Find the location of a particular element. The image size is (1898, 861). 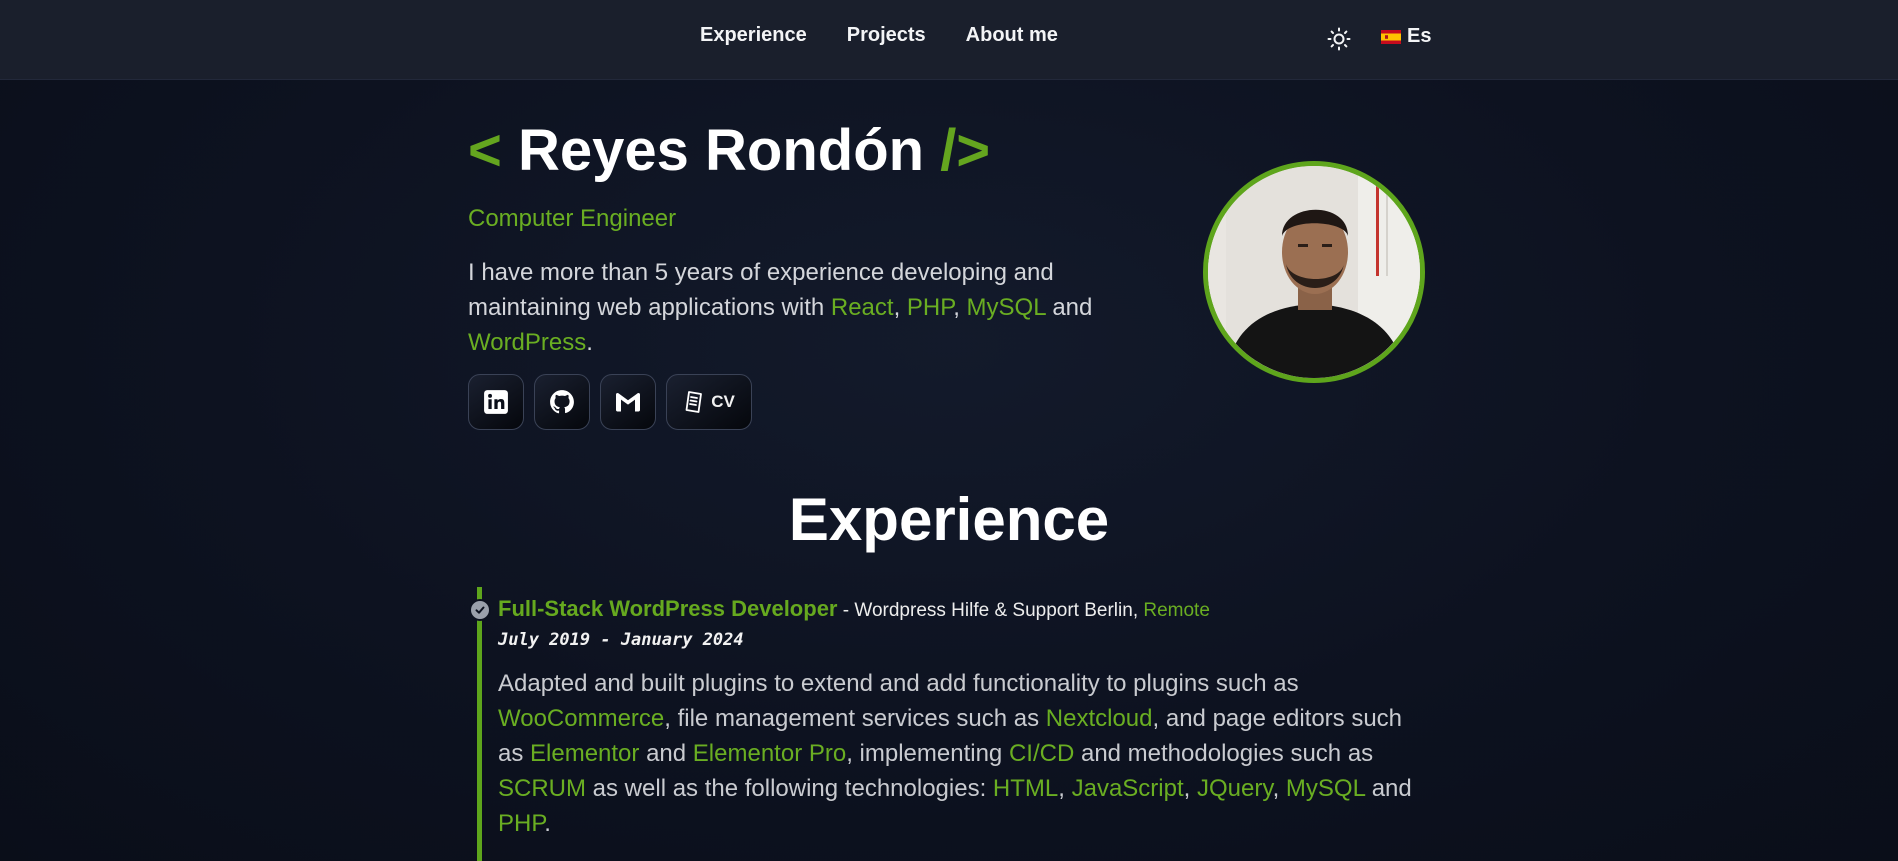

experience-tech-highlight: MySQL is located at coordinates (1325, 788).